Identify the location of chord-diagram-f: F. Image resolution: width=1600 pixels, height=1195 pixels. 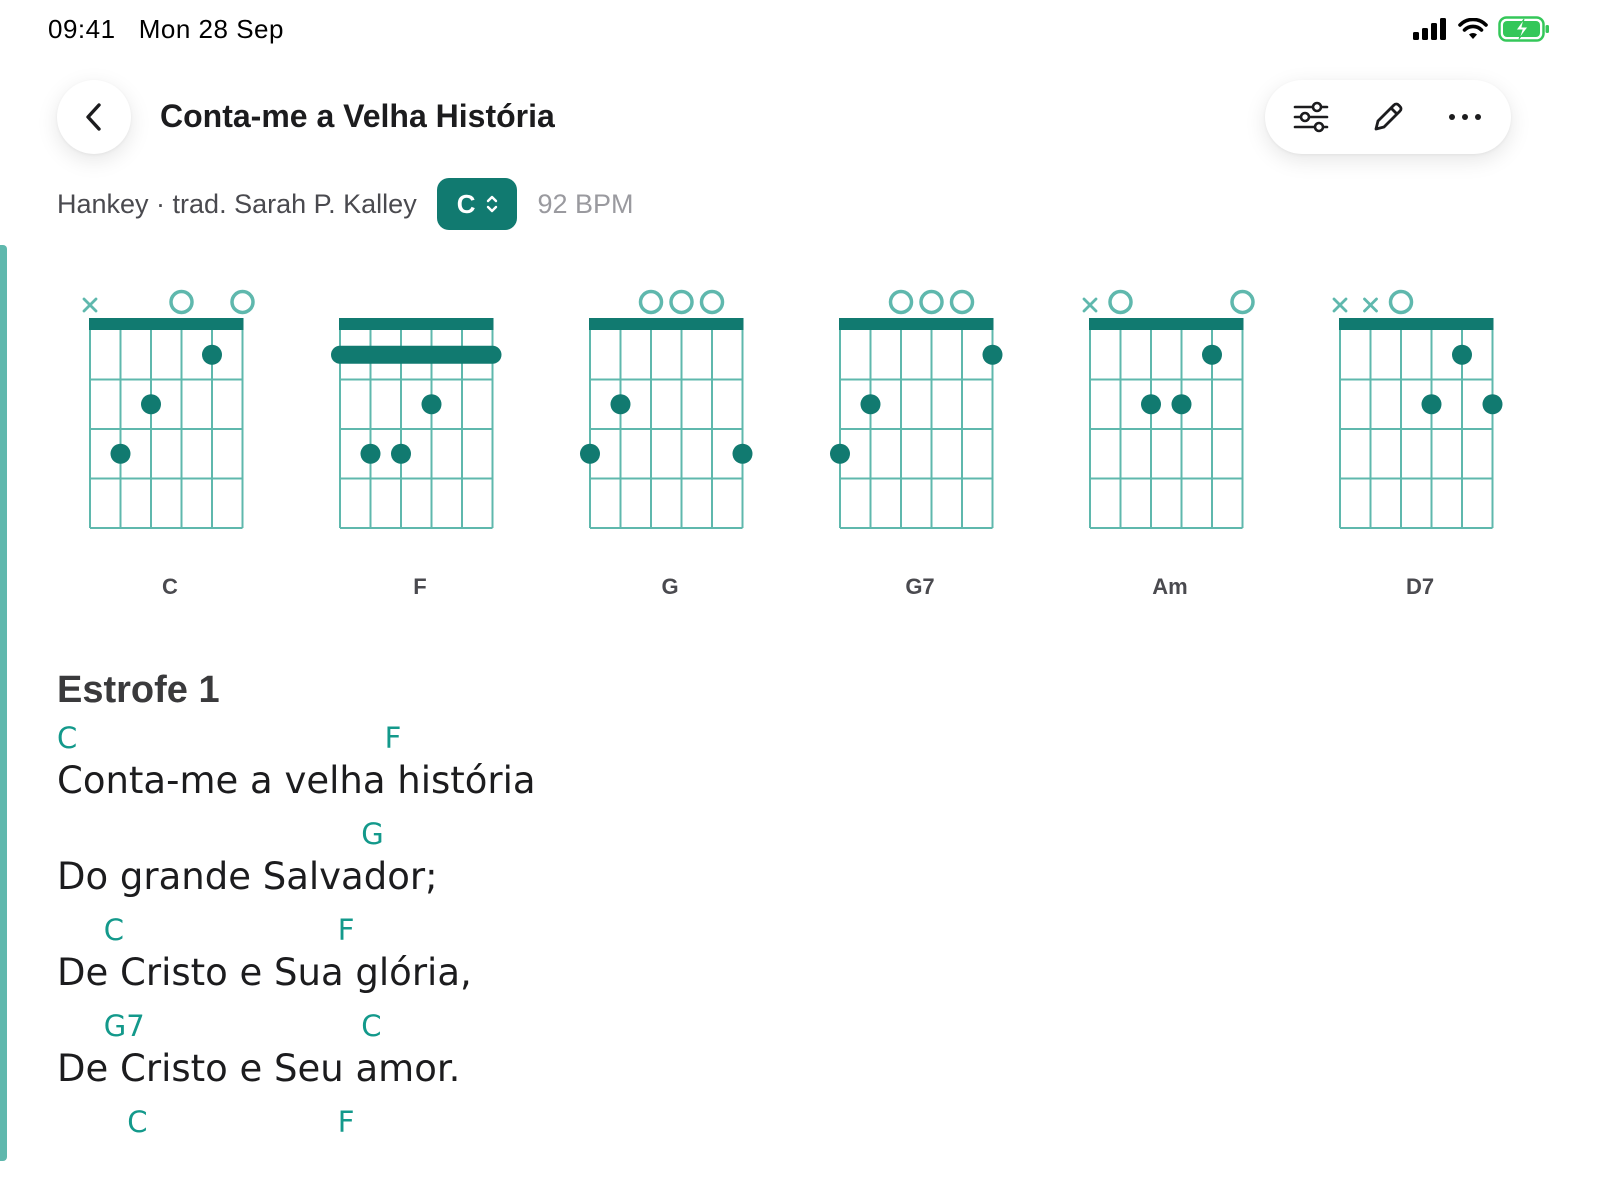
(430, 440).